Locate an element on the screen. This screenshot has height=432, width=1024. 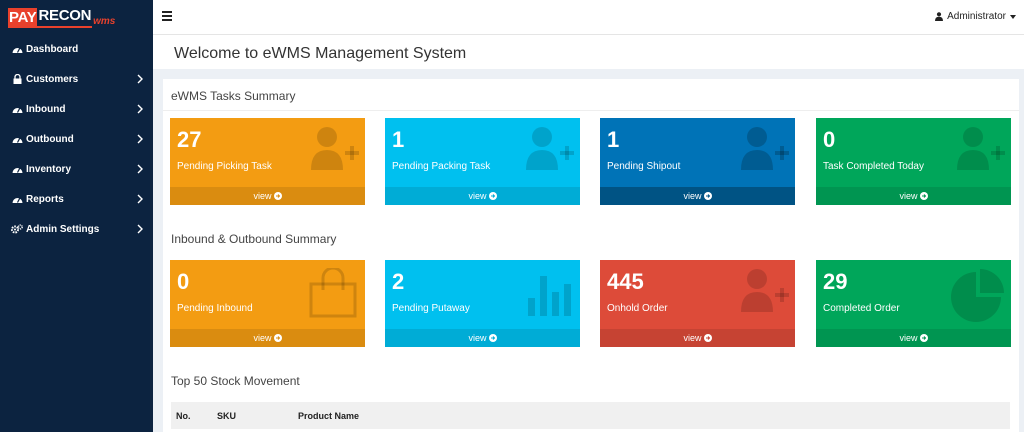
menu-toggle-icon is located at coordinates (167, 16).